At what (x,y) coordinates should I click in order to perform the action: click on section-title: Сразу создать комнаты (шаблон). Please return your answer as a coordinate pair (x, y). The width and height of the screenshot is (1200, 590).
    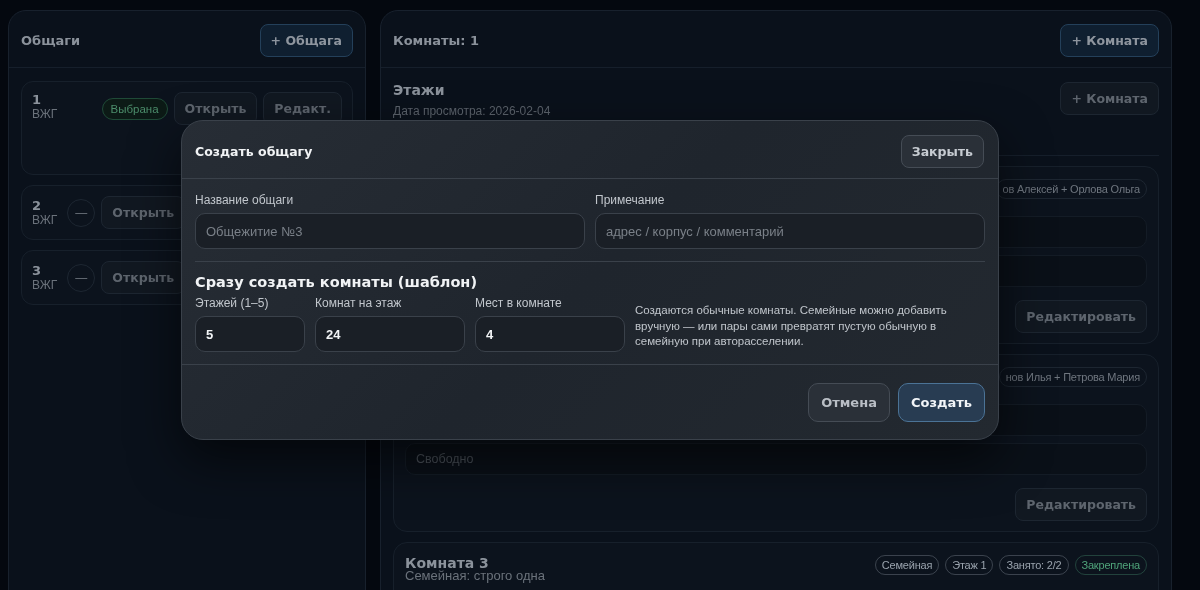
    Looking at the image, I should click on (336, 282).